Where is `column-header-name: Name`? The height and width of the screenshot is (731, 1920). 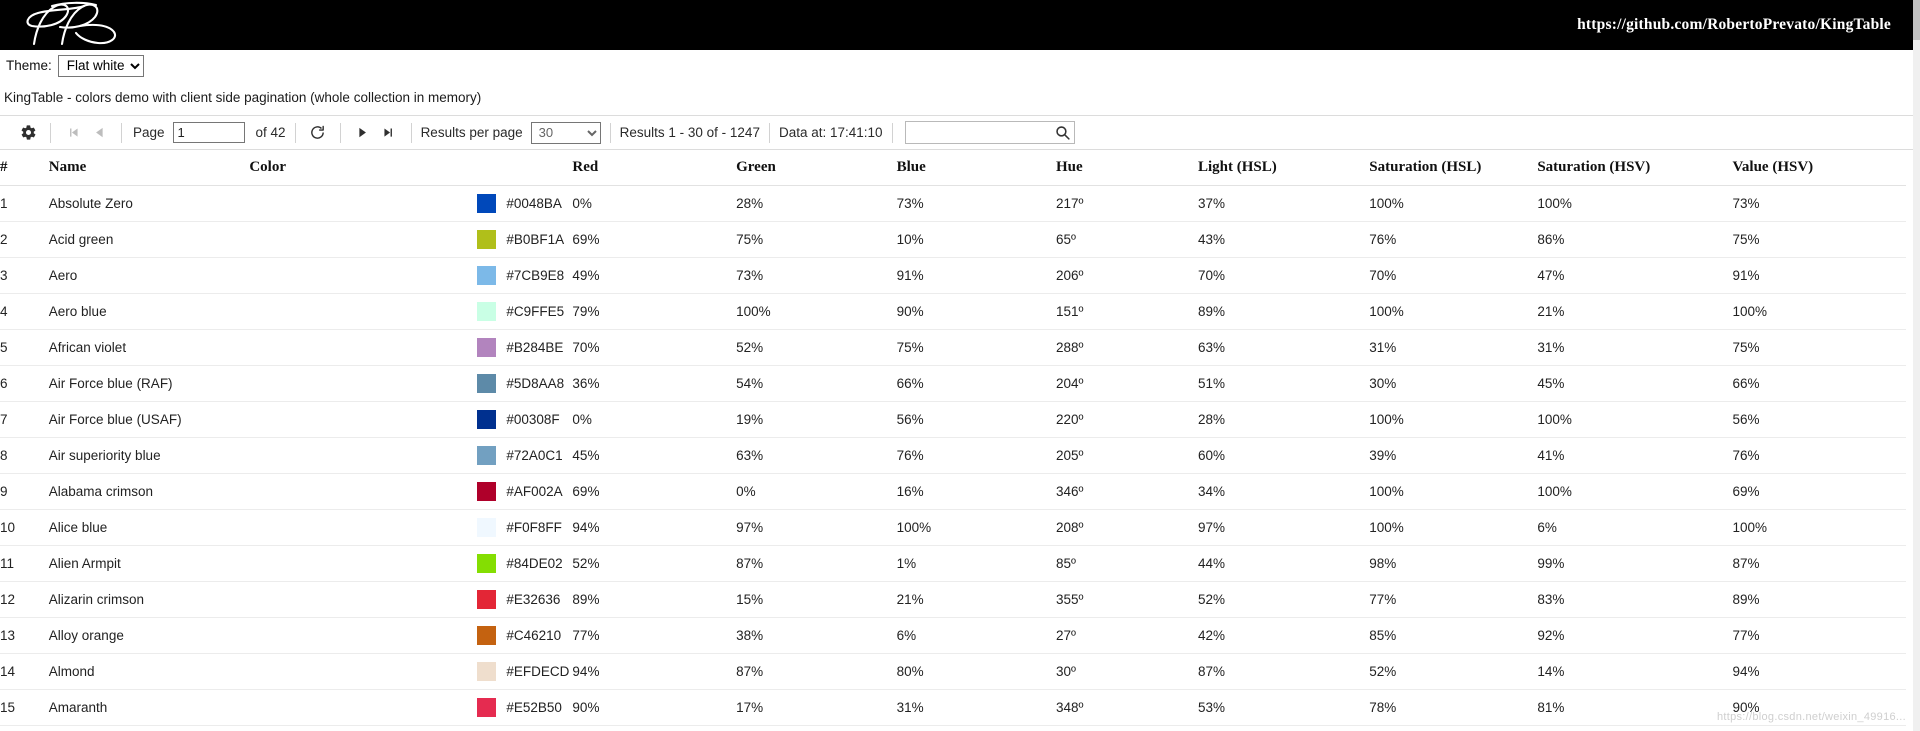
column-header-name: Name is located at coordinates (149, 168).